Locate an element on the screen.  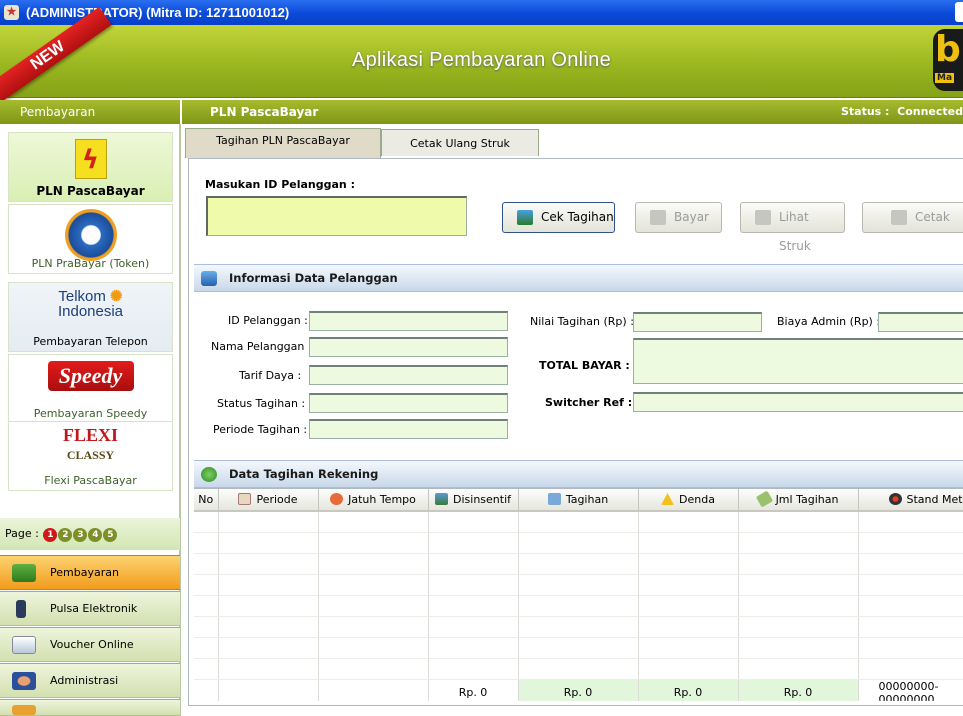
col-jml-tagihan: Jml Tagihan is located at coordinates (798, 500).